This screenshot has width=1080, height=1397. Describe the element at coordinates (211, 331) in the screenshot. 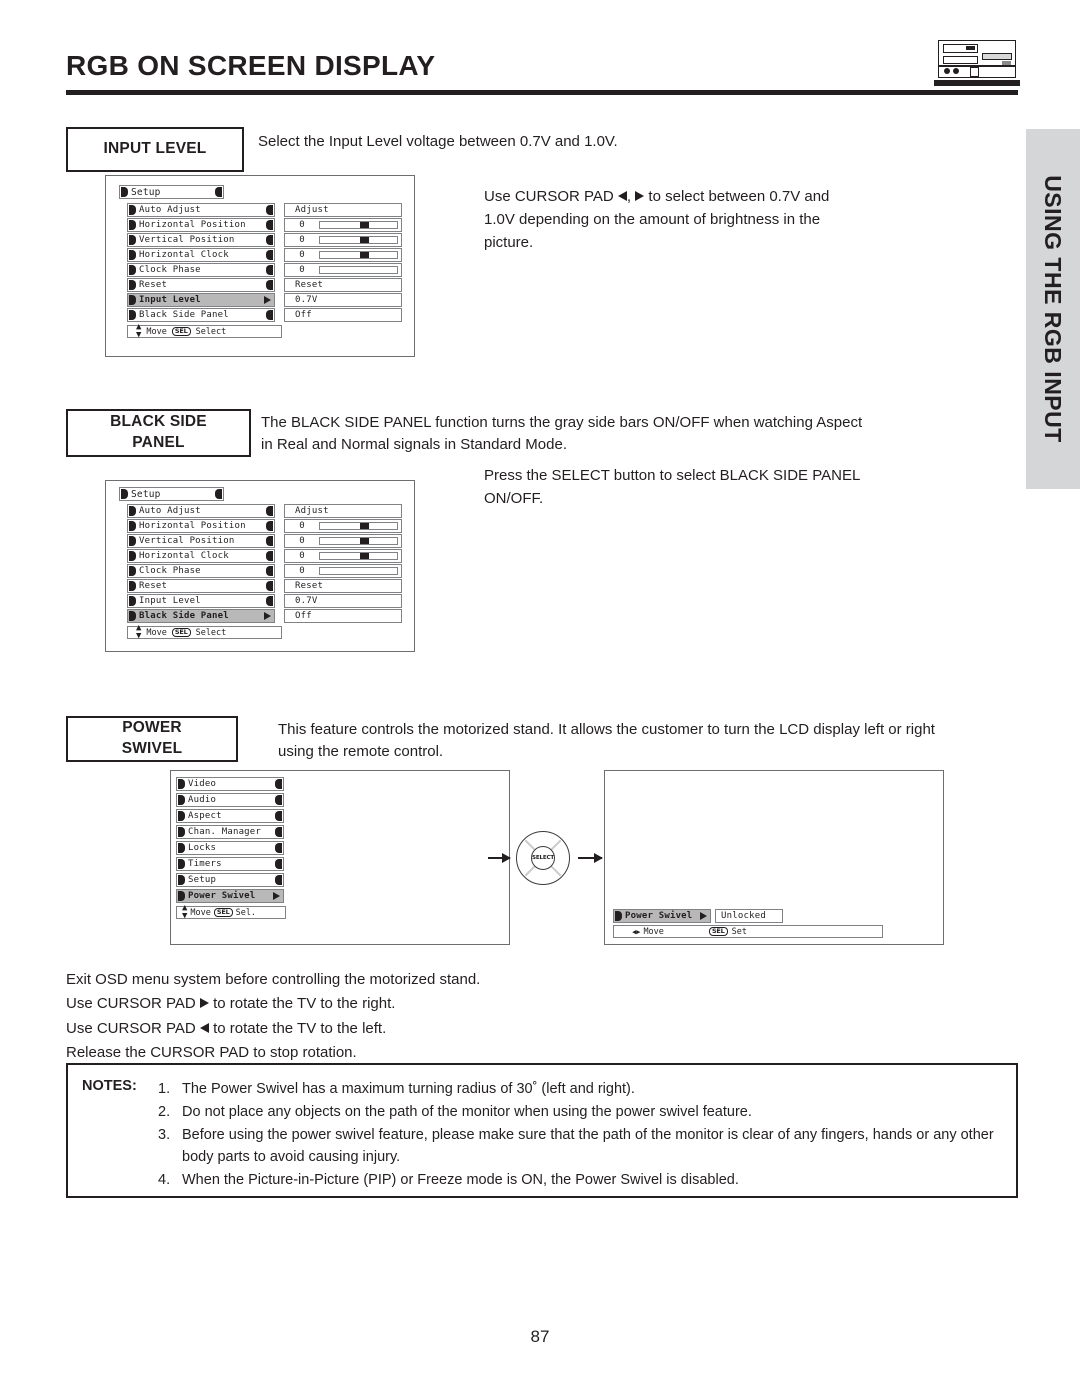

I see `osd1-hint-select: Select` at that location.